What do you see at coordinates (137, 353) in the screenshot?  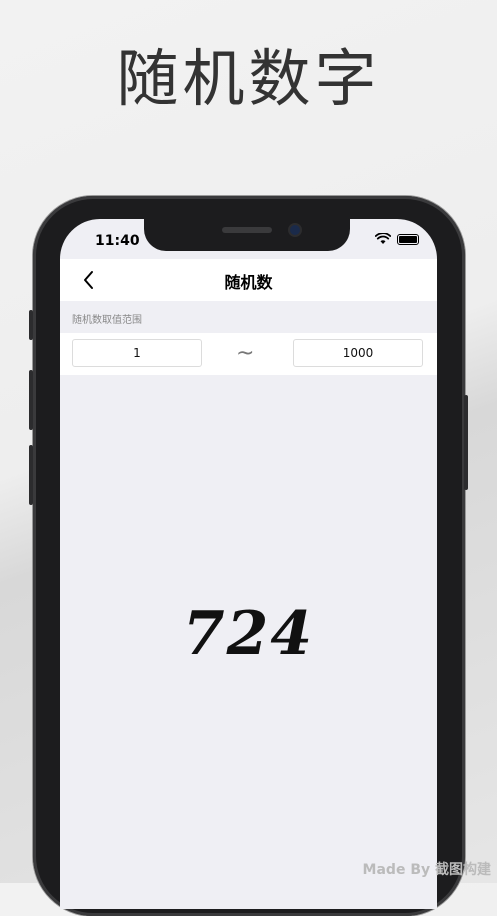 I see `min-value-input: 1` at bounding box center [137, 353].